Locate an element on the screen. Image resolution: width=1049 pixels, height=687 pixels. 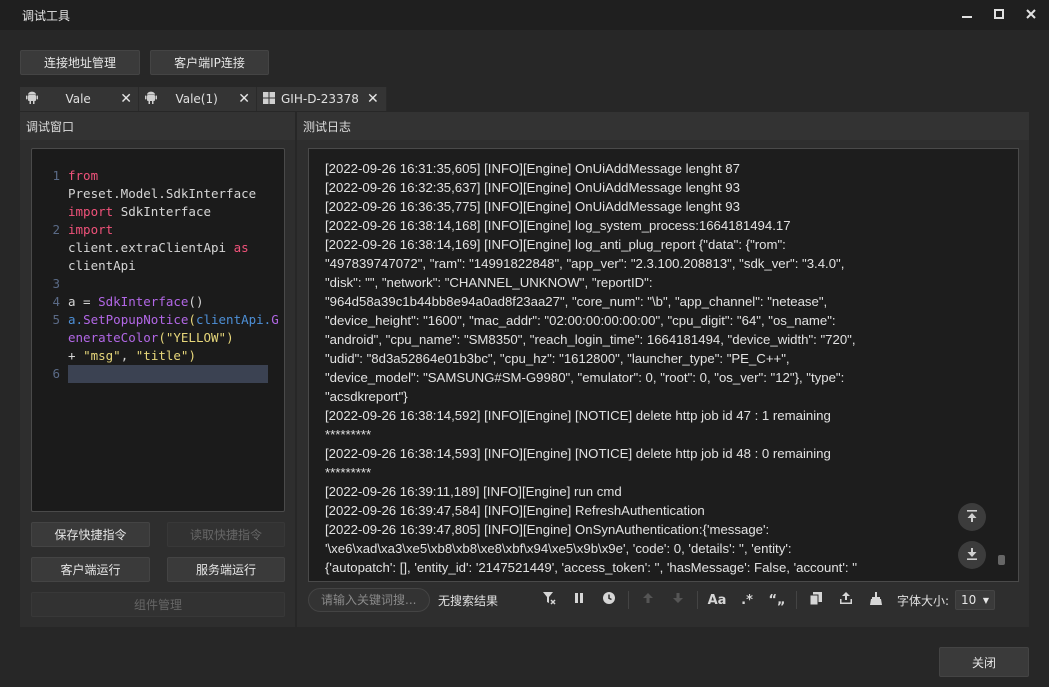
window-title: 调试工具 is located at coordinates (46, 15).